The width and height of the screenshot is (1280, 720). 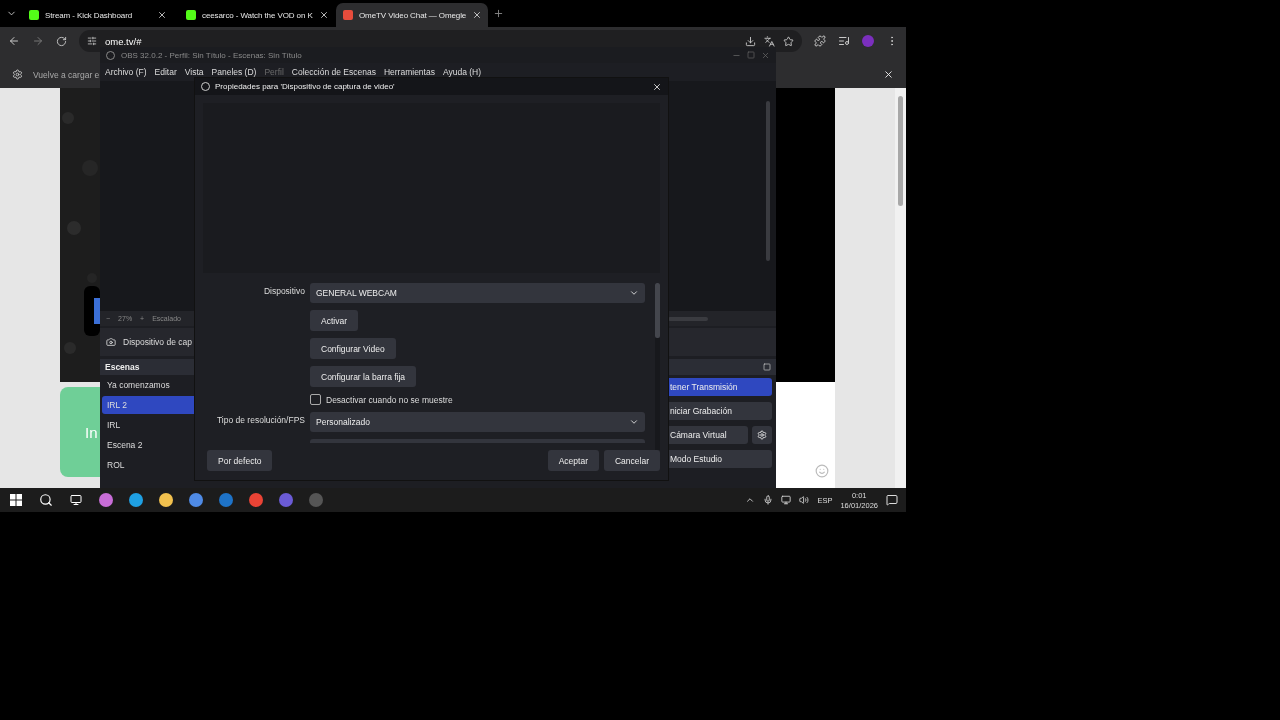 I want to click on speaker-icon, so click(x=804, y=500).